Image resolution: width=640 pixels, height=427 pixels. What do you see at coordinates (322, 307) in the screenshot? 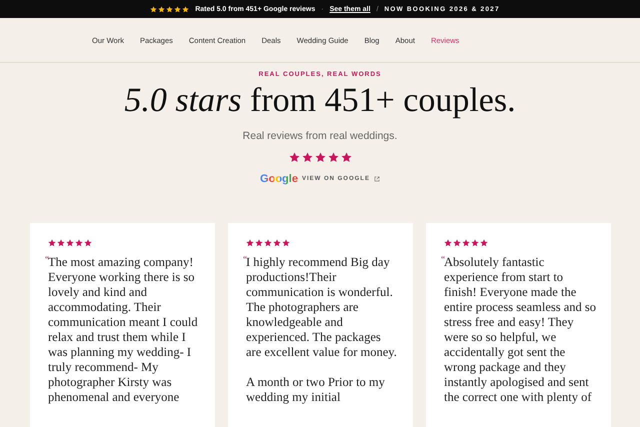
I see `review-text: I highly recommend Big day productions!Their communication is wonderful. The photographers are knowledgeable and experienced. The packages are excellent value for money.` at bounding box center [322, 307].